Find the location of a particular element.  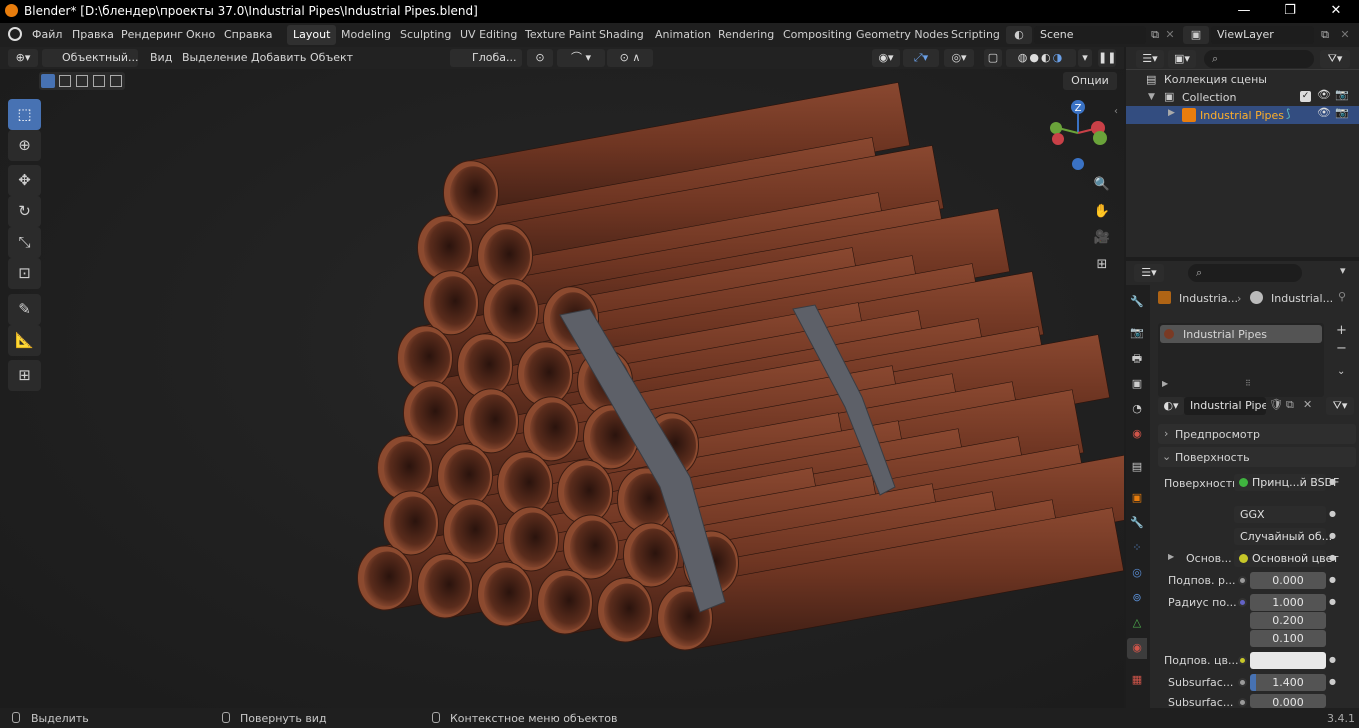

material-filter-icon: ⛛▾ is located at coordinates (1340, 406).